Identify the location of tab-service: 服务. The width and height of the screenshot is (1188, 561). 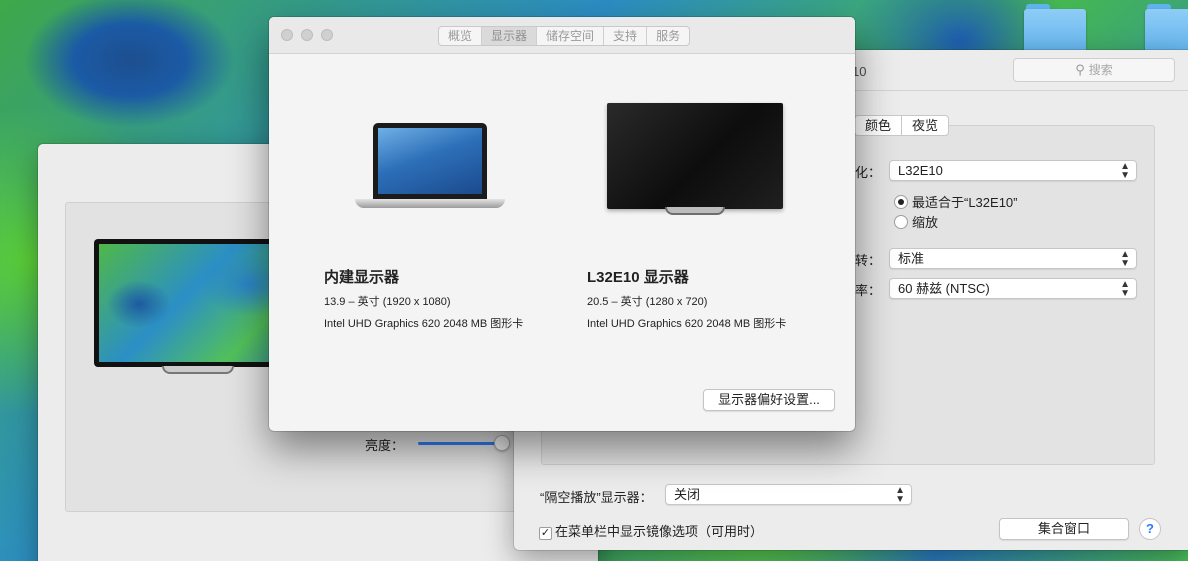
(667, 36).